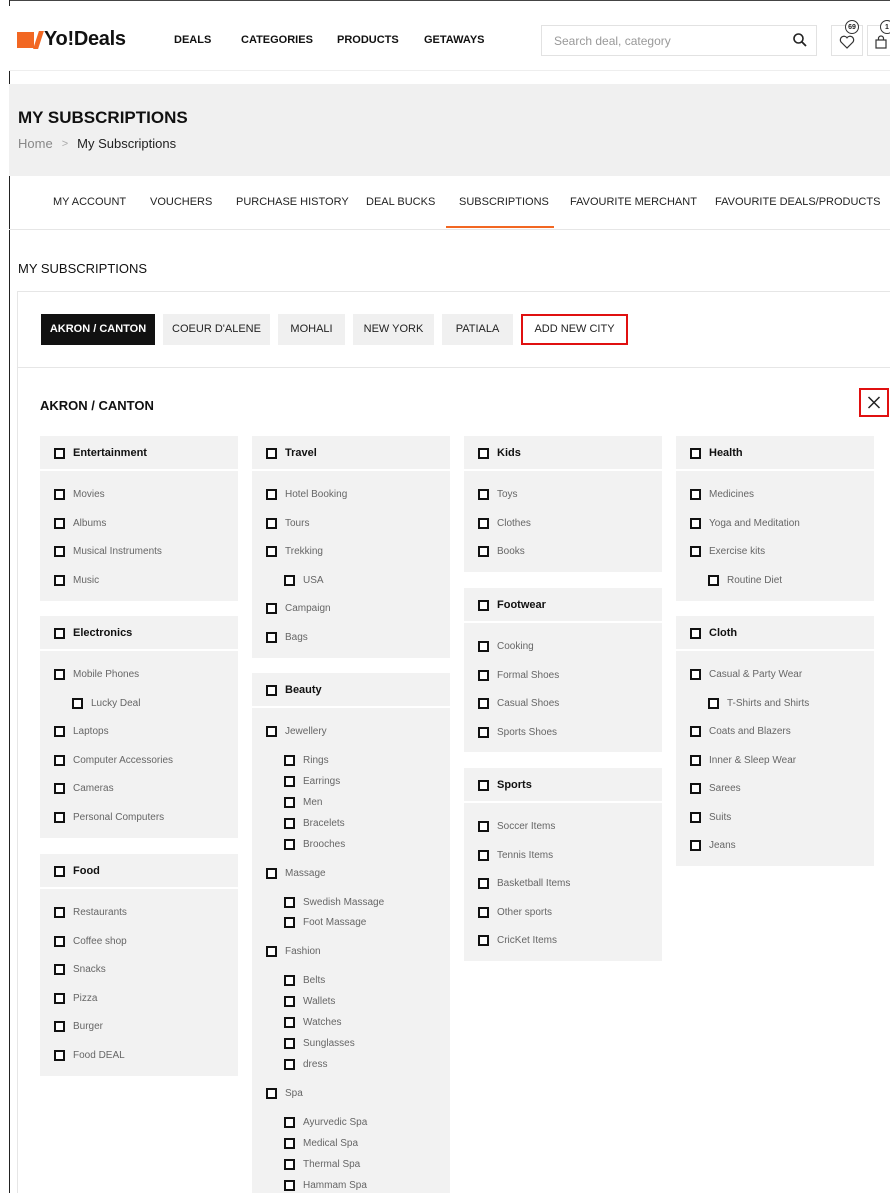 This screenshot has height=1193, width=890. I want to click on category-checkbox-sports, so click(483, 785).